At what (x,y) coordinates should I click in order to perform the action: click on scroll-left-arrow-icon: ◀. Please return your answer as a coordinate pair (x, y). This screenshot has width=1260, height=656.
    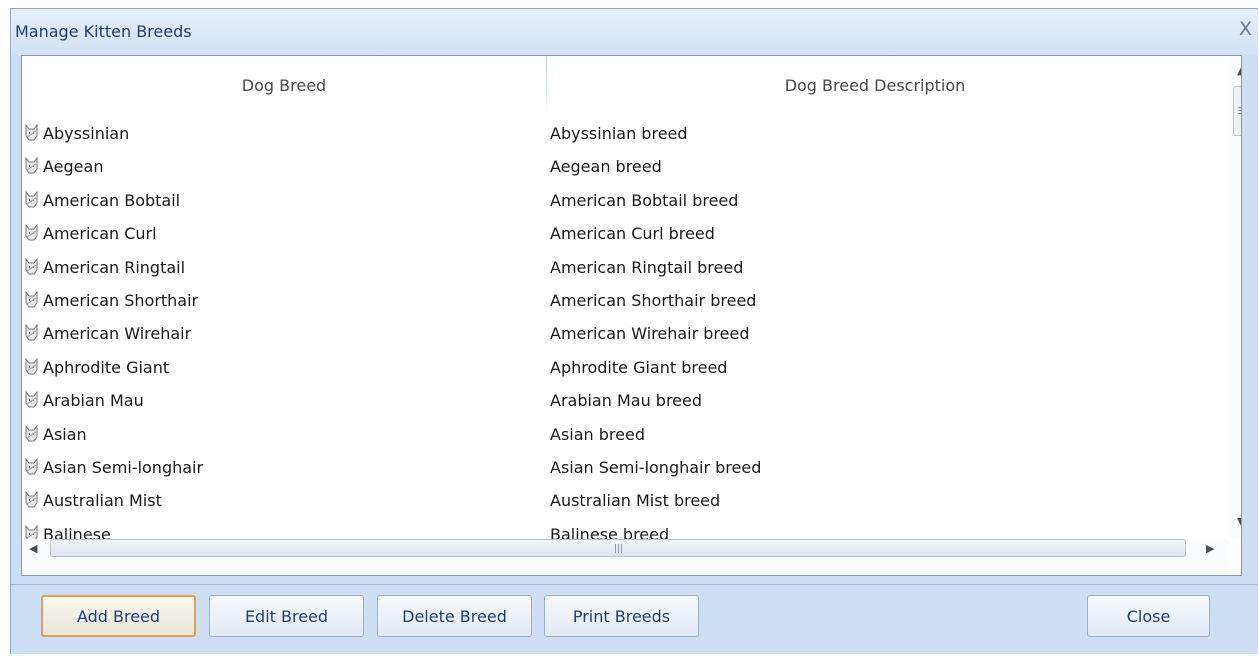
    Looking at the image, I should click on (33, 549).